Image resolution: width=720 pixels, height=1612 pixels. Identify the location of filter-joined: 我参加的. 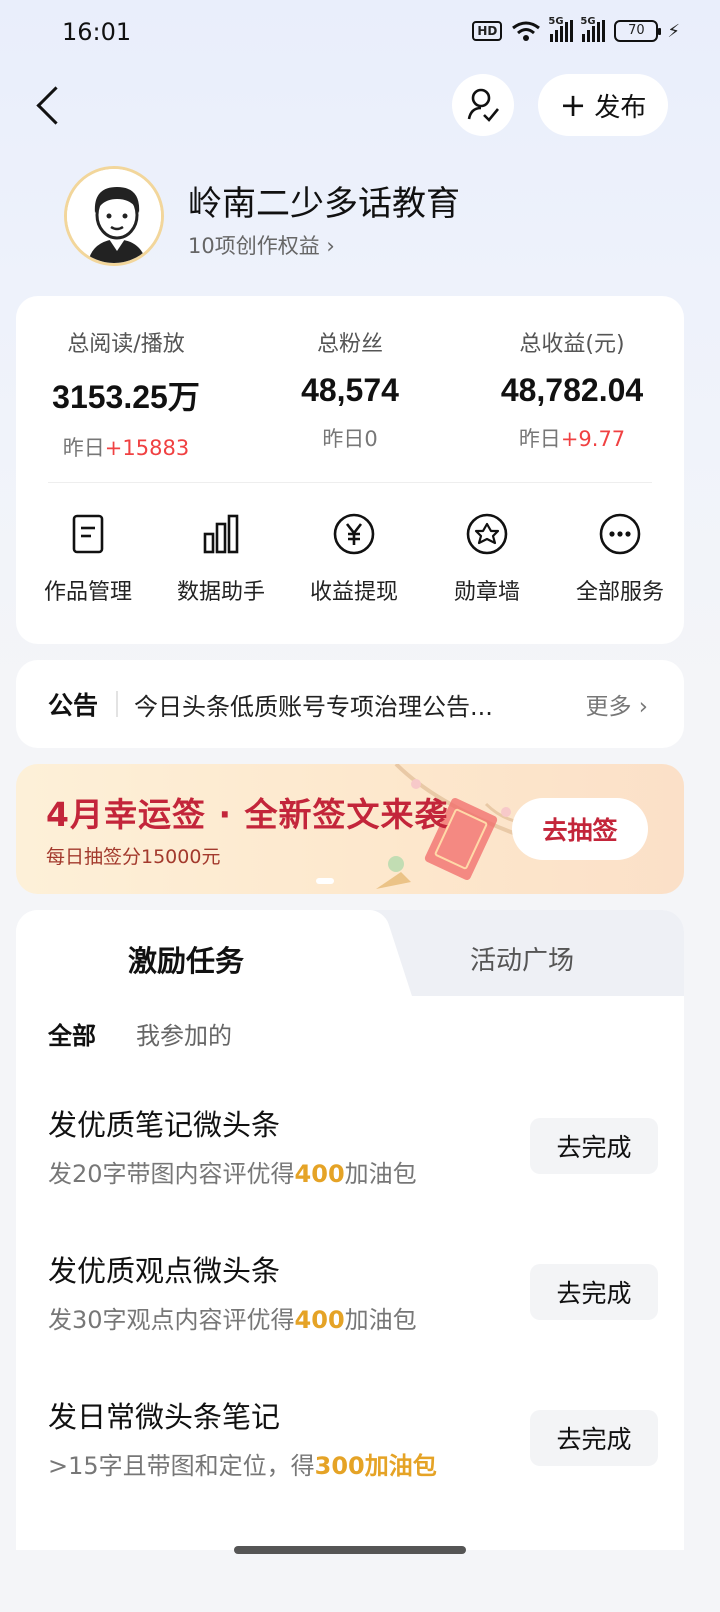
(184, 1033).